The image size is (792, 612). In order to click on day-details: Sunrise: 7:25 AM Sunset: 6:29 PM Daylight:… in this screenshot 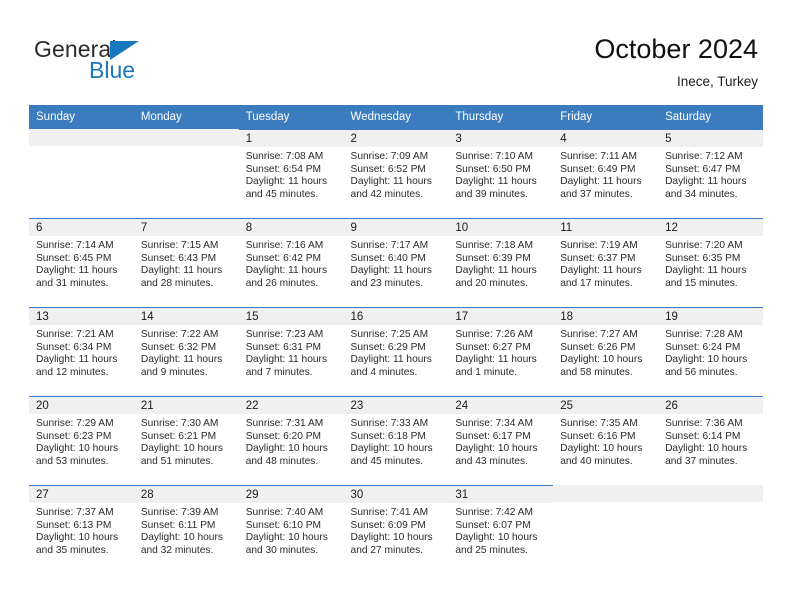, I will do `click(396, 352)`.